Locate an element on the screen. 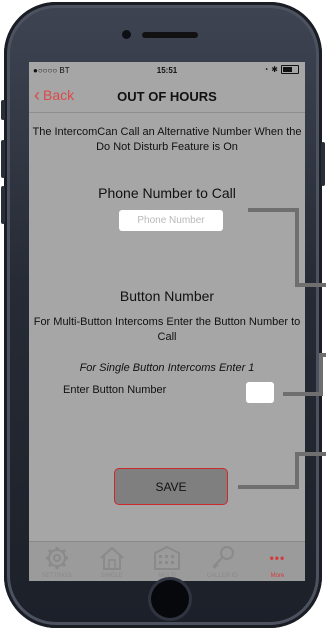 This screenshot has height=630, width=326. tab-label: MULTI is located at coordinates (167, 576).